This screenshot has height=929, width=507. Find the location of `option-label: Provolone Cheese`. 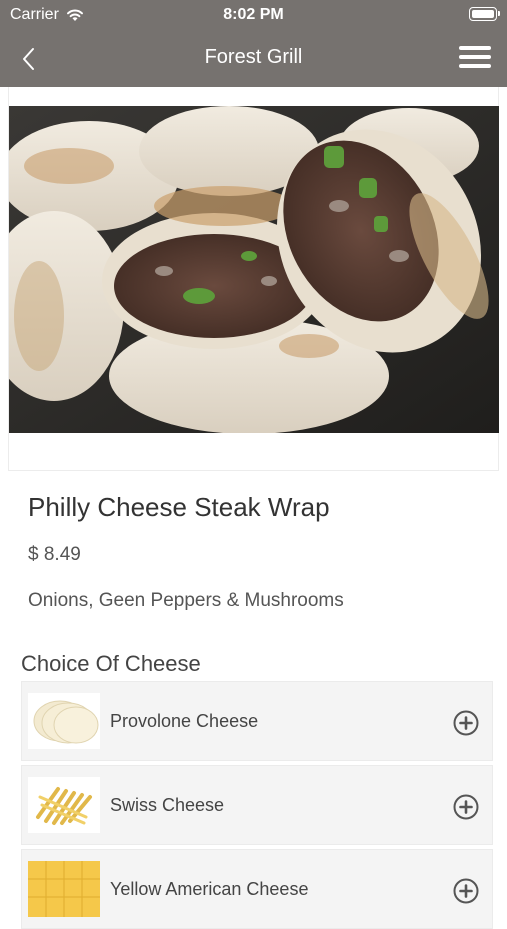

option-label: Provolone Cheese is located at coordinates (184, 721).